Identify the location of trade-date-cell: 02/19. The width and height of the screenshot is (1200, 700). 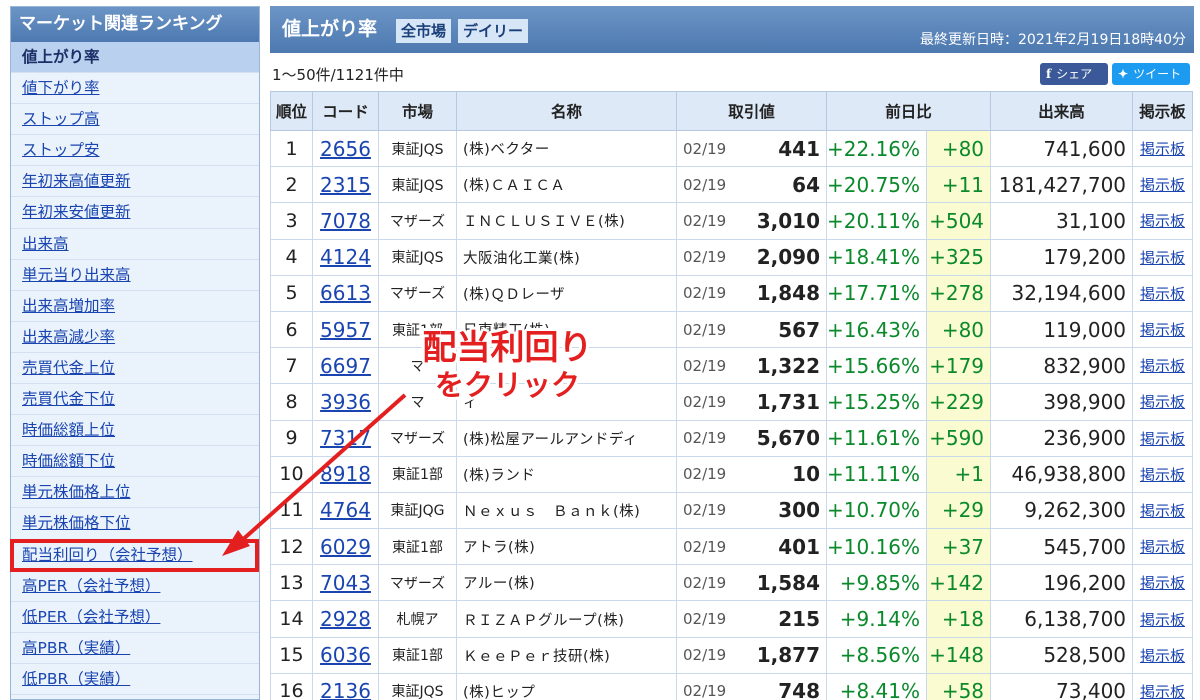
(709, 148).